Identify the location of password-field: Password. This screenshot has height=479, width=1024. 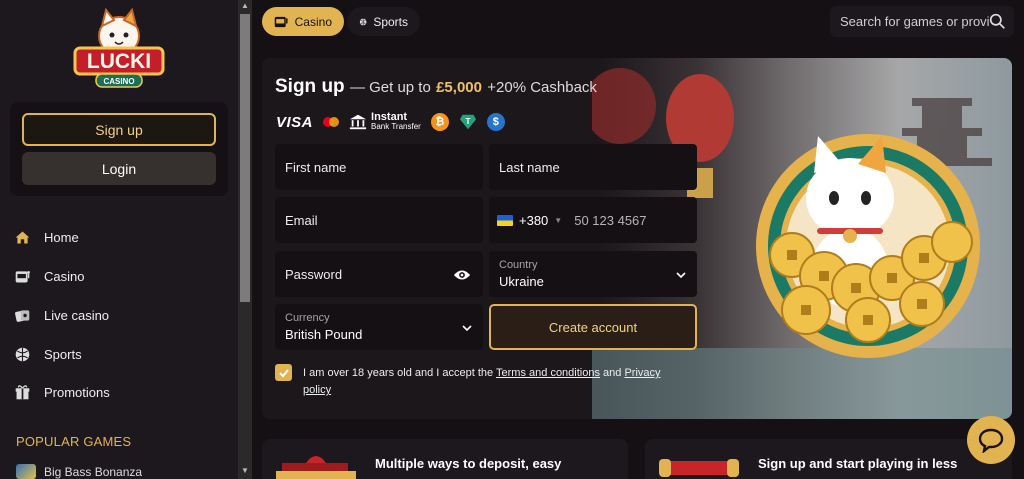
(379, 274).